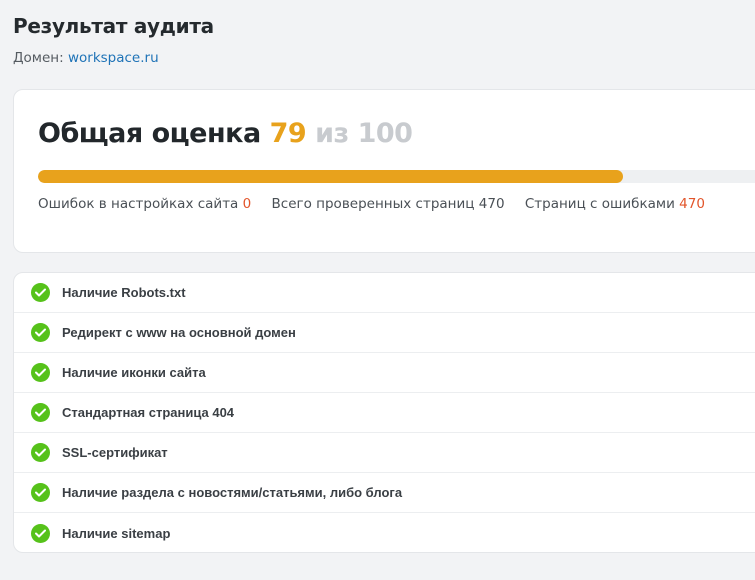 This screenshot has width=755, height=580. What do you see at coordinates (247, 204) in the screenshot?
I see `stat-settings-errors-value: 0` at bounding box center [247, 204].